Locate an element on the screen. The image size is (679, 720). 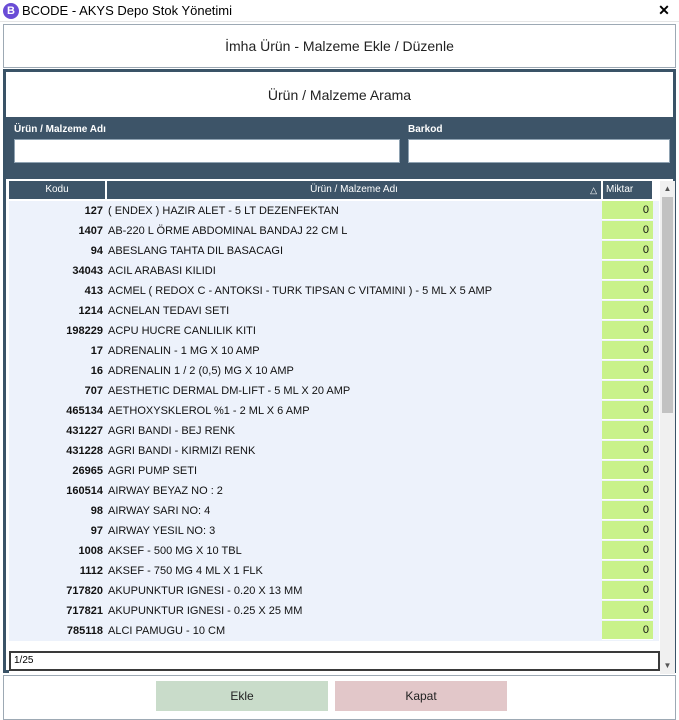
table-row: 17 ADRENALIN - 1 MG X 10 AMP 0 is located at coordinates (334, 351).